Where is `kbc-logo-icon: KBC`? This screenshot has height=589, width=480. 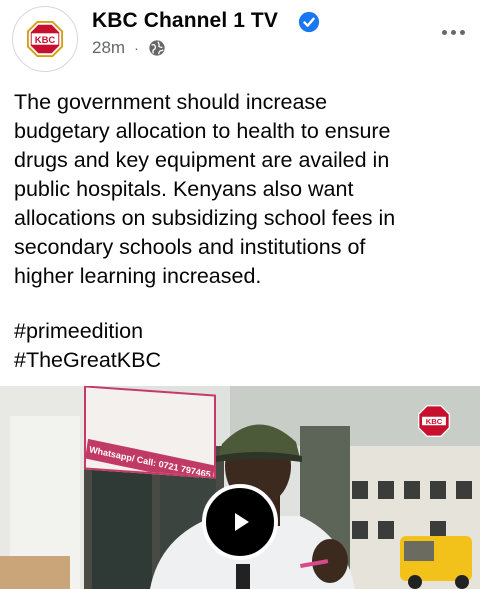 kbc-logo-icon: KBC is located at coordinates (45, 39).